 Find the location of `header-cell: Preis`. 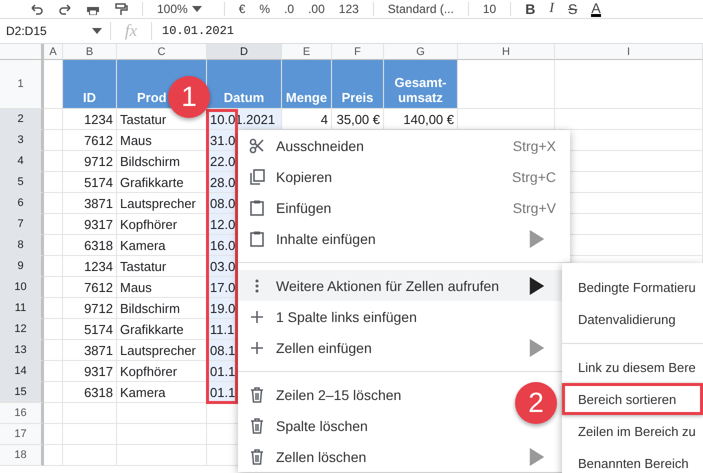

header-cell: Preis is located at coordinates (358, 84).